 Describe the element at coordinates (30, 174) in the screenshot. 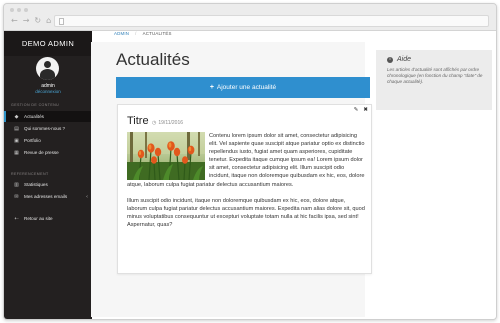

I see `section-label-seo: REFERENCEMENT` at that location.